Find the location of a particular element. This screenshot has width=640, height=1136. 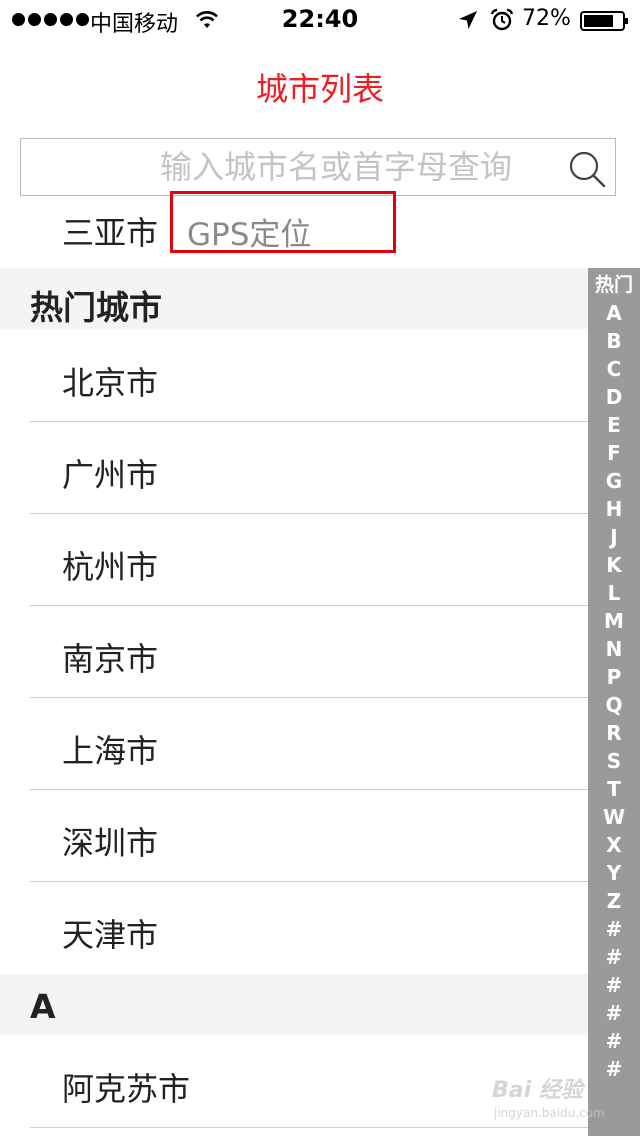

section-header-a: A is located at coordinates (294, 1004).